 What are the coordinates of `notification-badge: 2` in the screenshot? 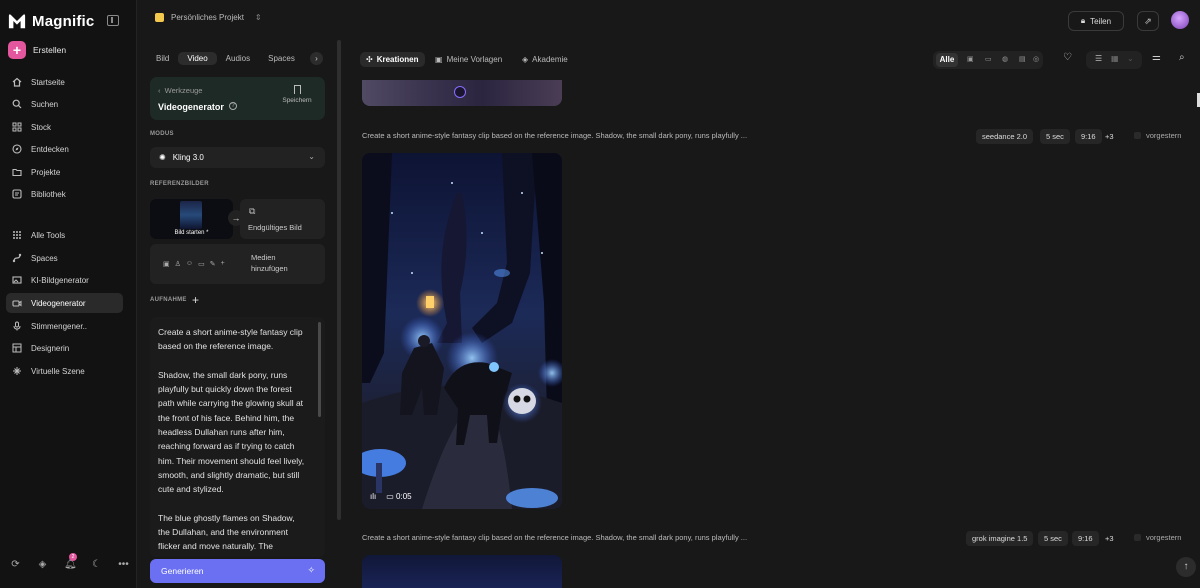 It's located at (73, 557).